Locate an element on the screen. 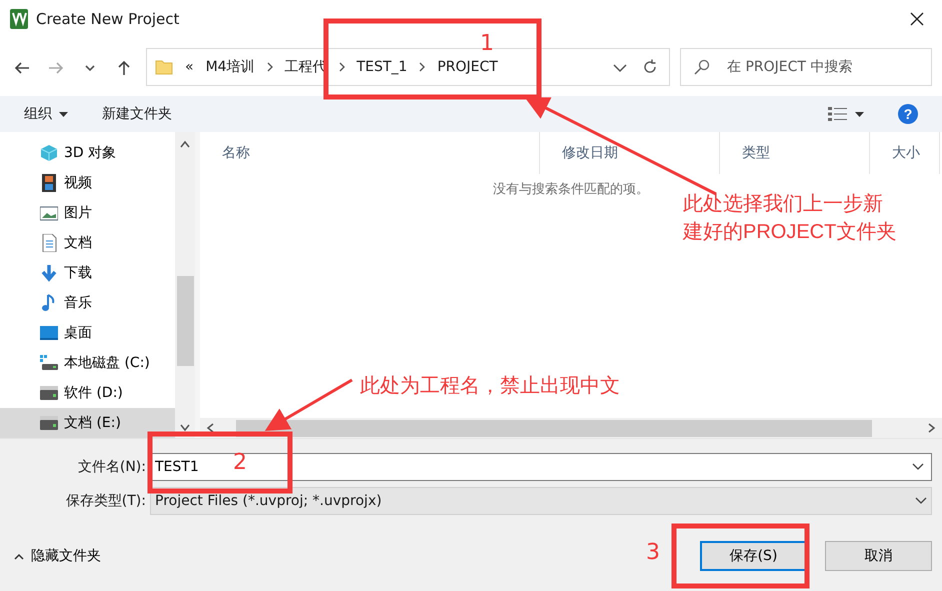 Image resolution: width=942 pixels, height=591 pixels. picture-icon is located at coordinates (49, 213).